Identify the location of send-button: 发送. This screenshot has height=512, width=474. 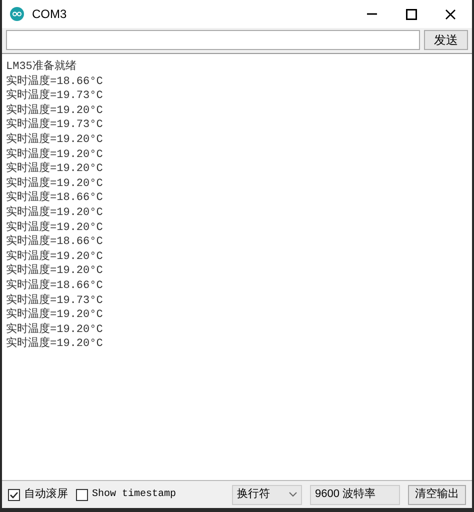
(446, 40).